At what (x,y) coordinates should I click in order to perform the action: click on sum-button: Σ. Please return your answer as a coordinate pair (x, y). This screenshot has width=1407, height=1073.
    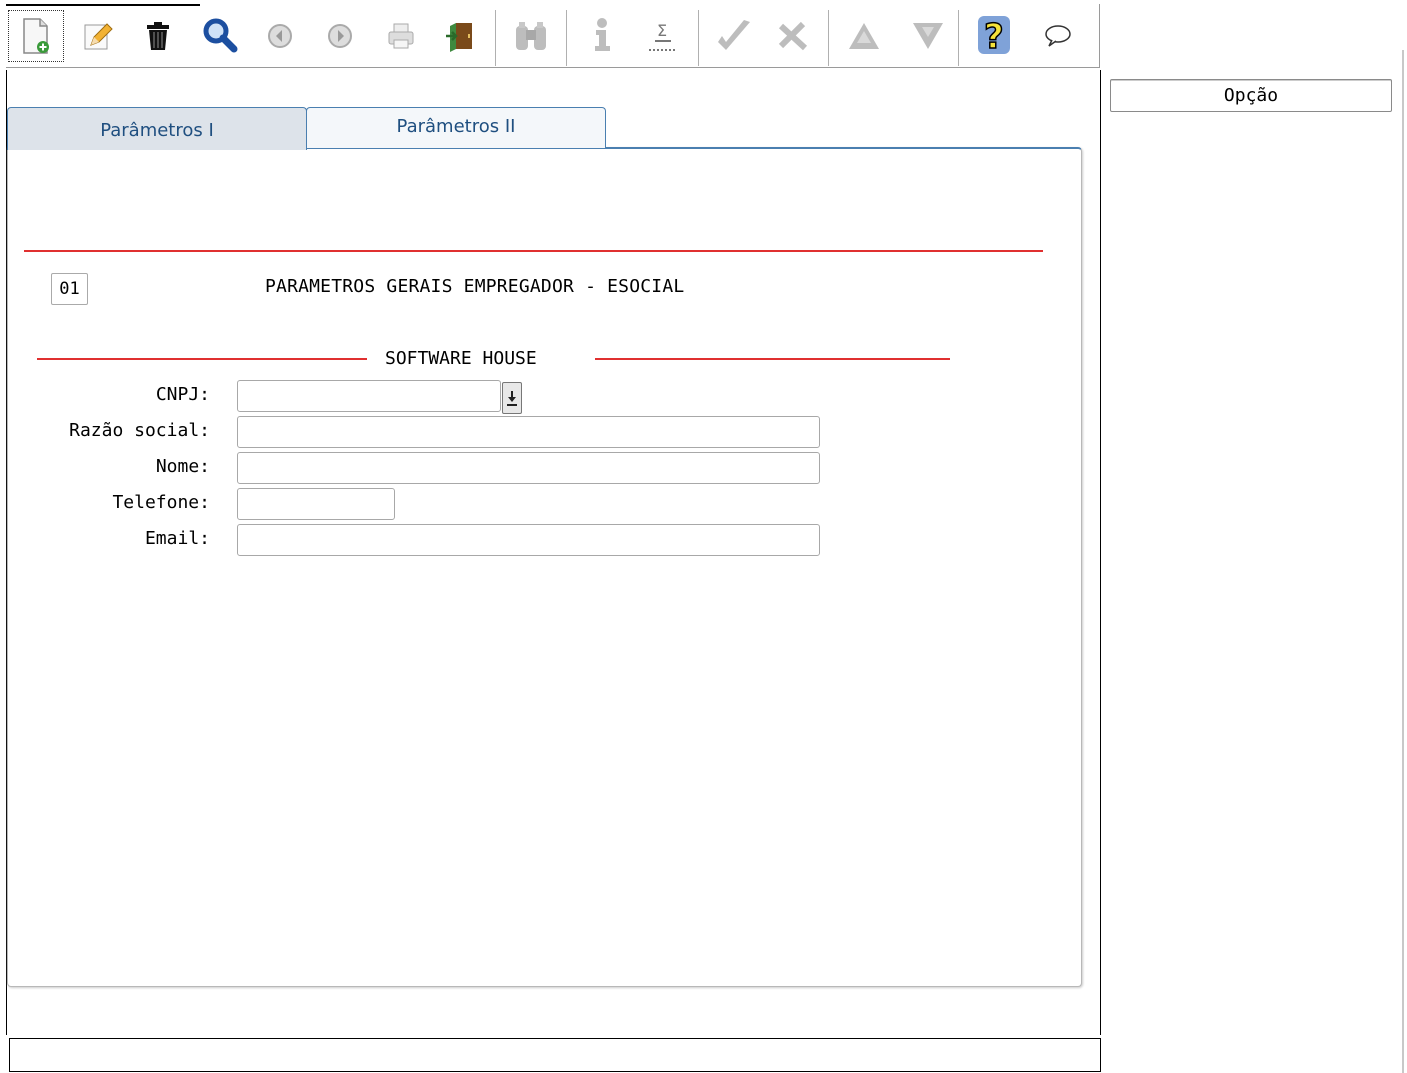
    Looking at the image, I should click on (662, 36).